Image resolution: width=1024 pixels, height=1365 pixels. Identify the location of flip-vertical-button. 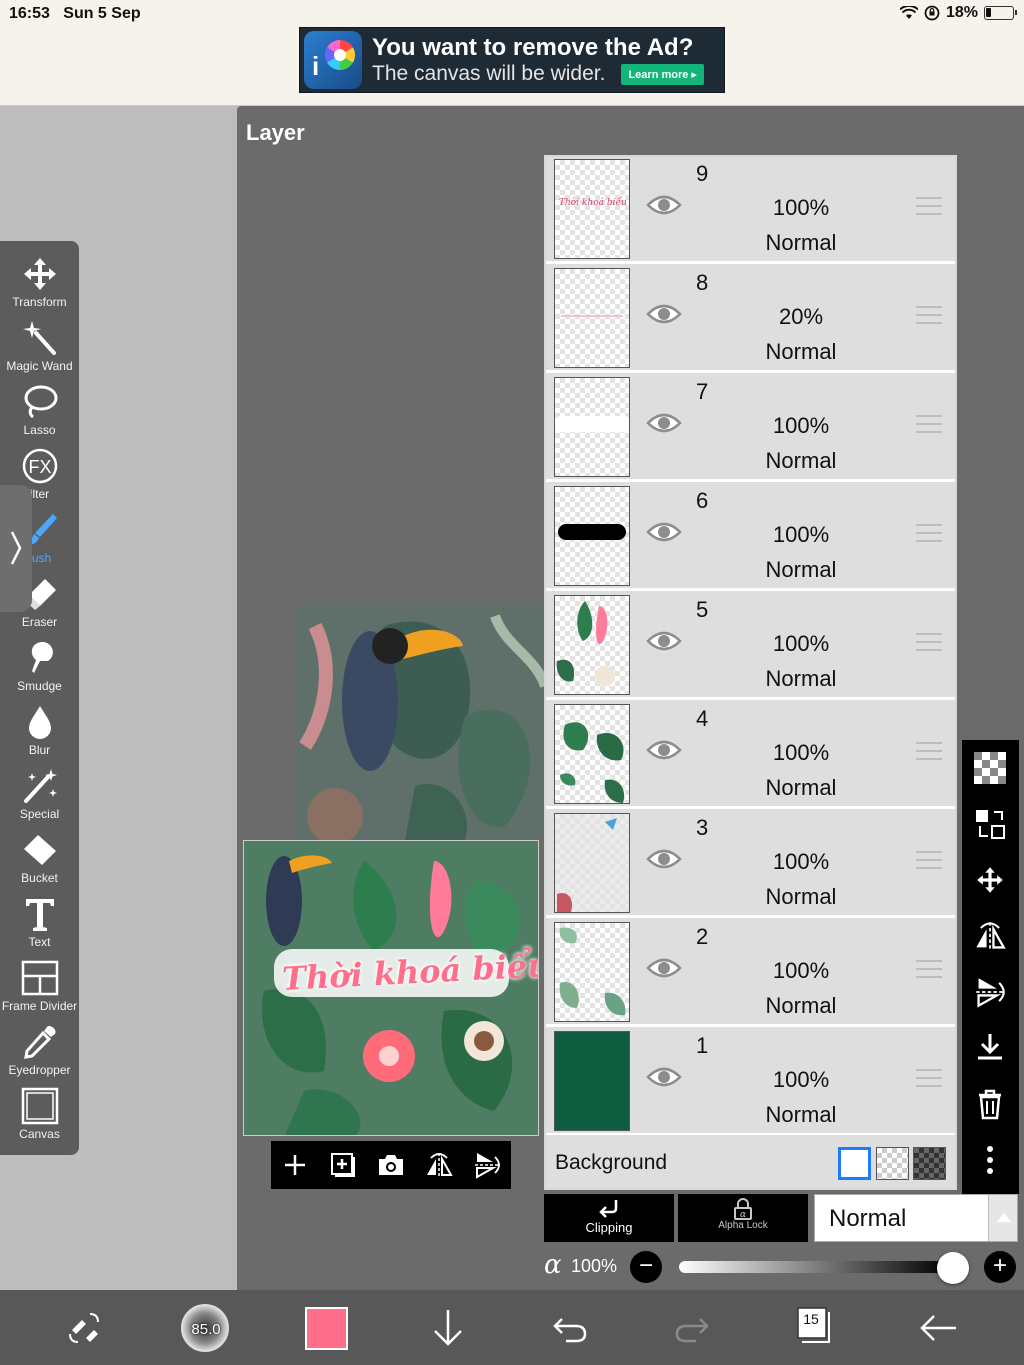
(487, 1165).